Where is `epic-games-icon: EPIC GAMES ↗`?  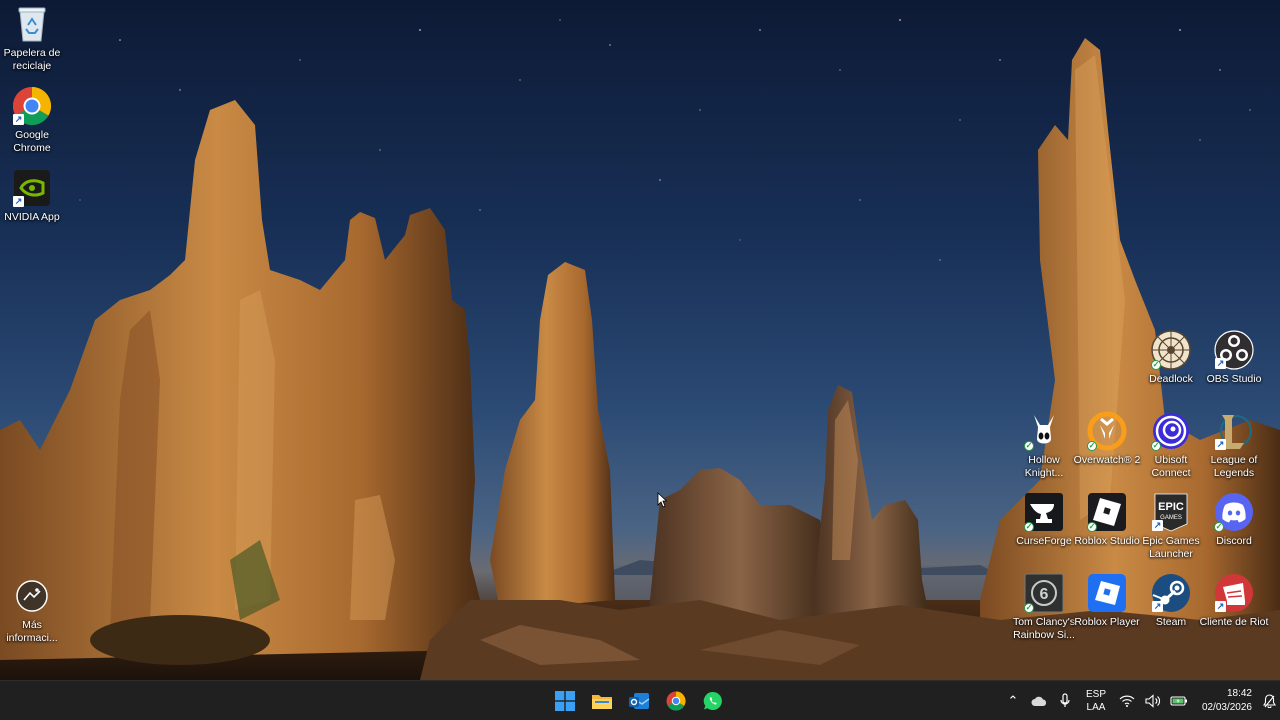 epic-games-icon: EPIC GAMES ↗ is located at coordinates (1171, 512).